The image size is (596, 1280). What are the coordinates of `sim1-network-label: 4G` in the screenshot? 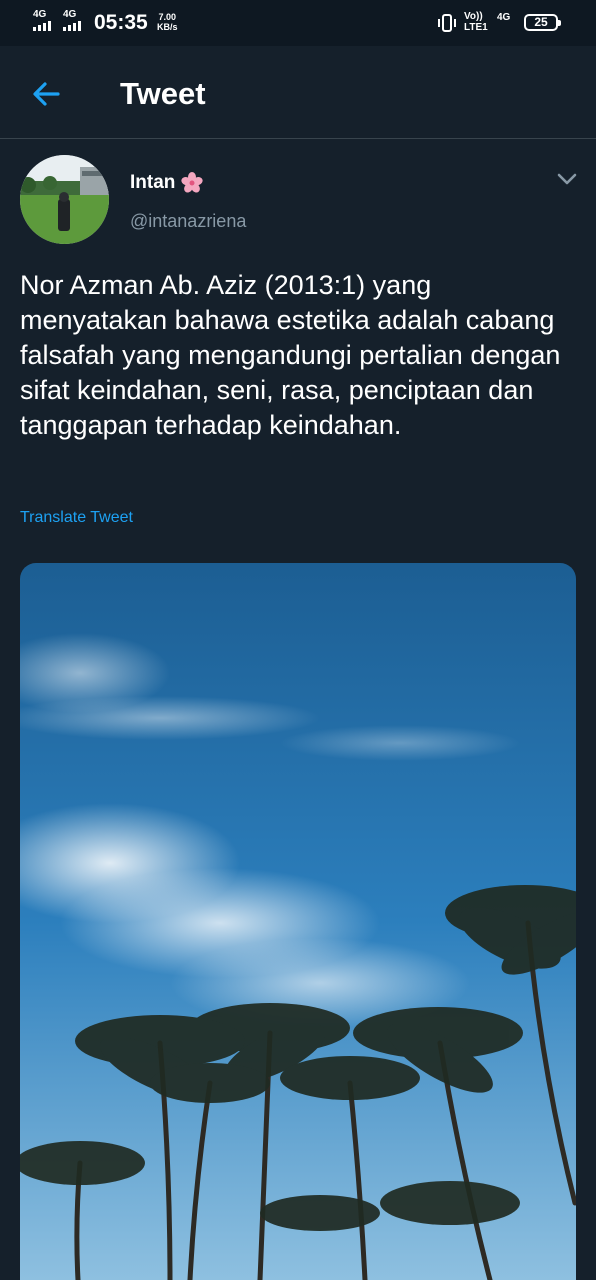 It's located at (40, 14).